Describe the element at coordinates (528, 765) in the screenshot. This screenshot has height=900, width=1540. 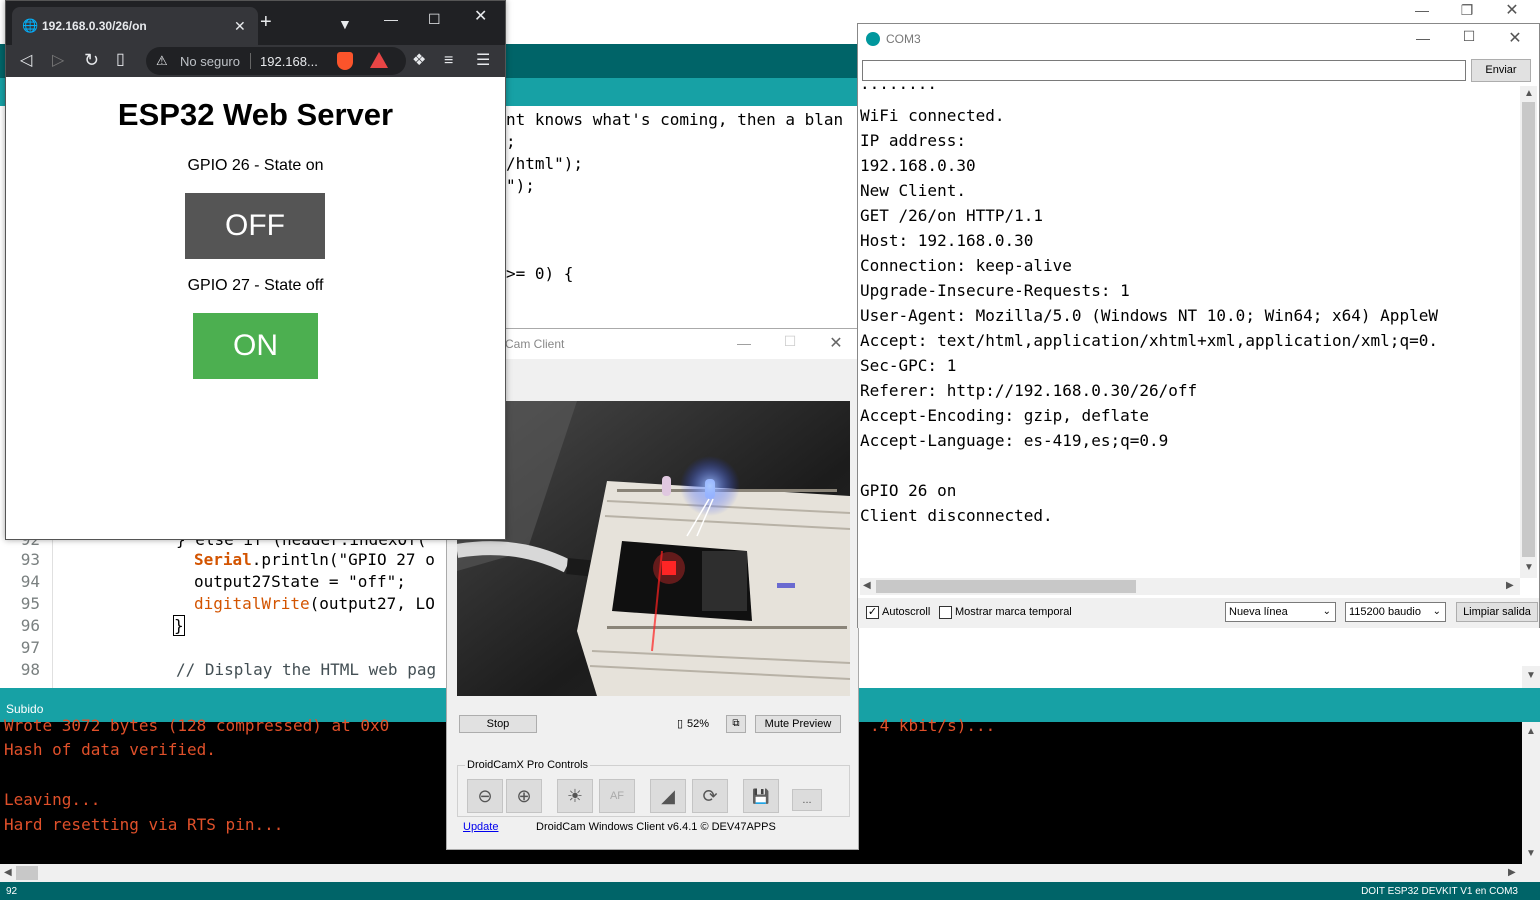
I see `pro-controls-label: DroidCamX Pro Controls` at that location.